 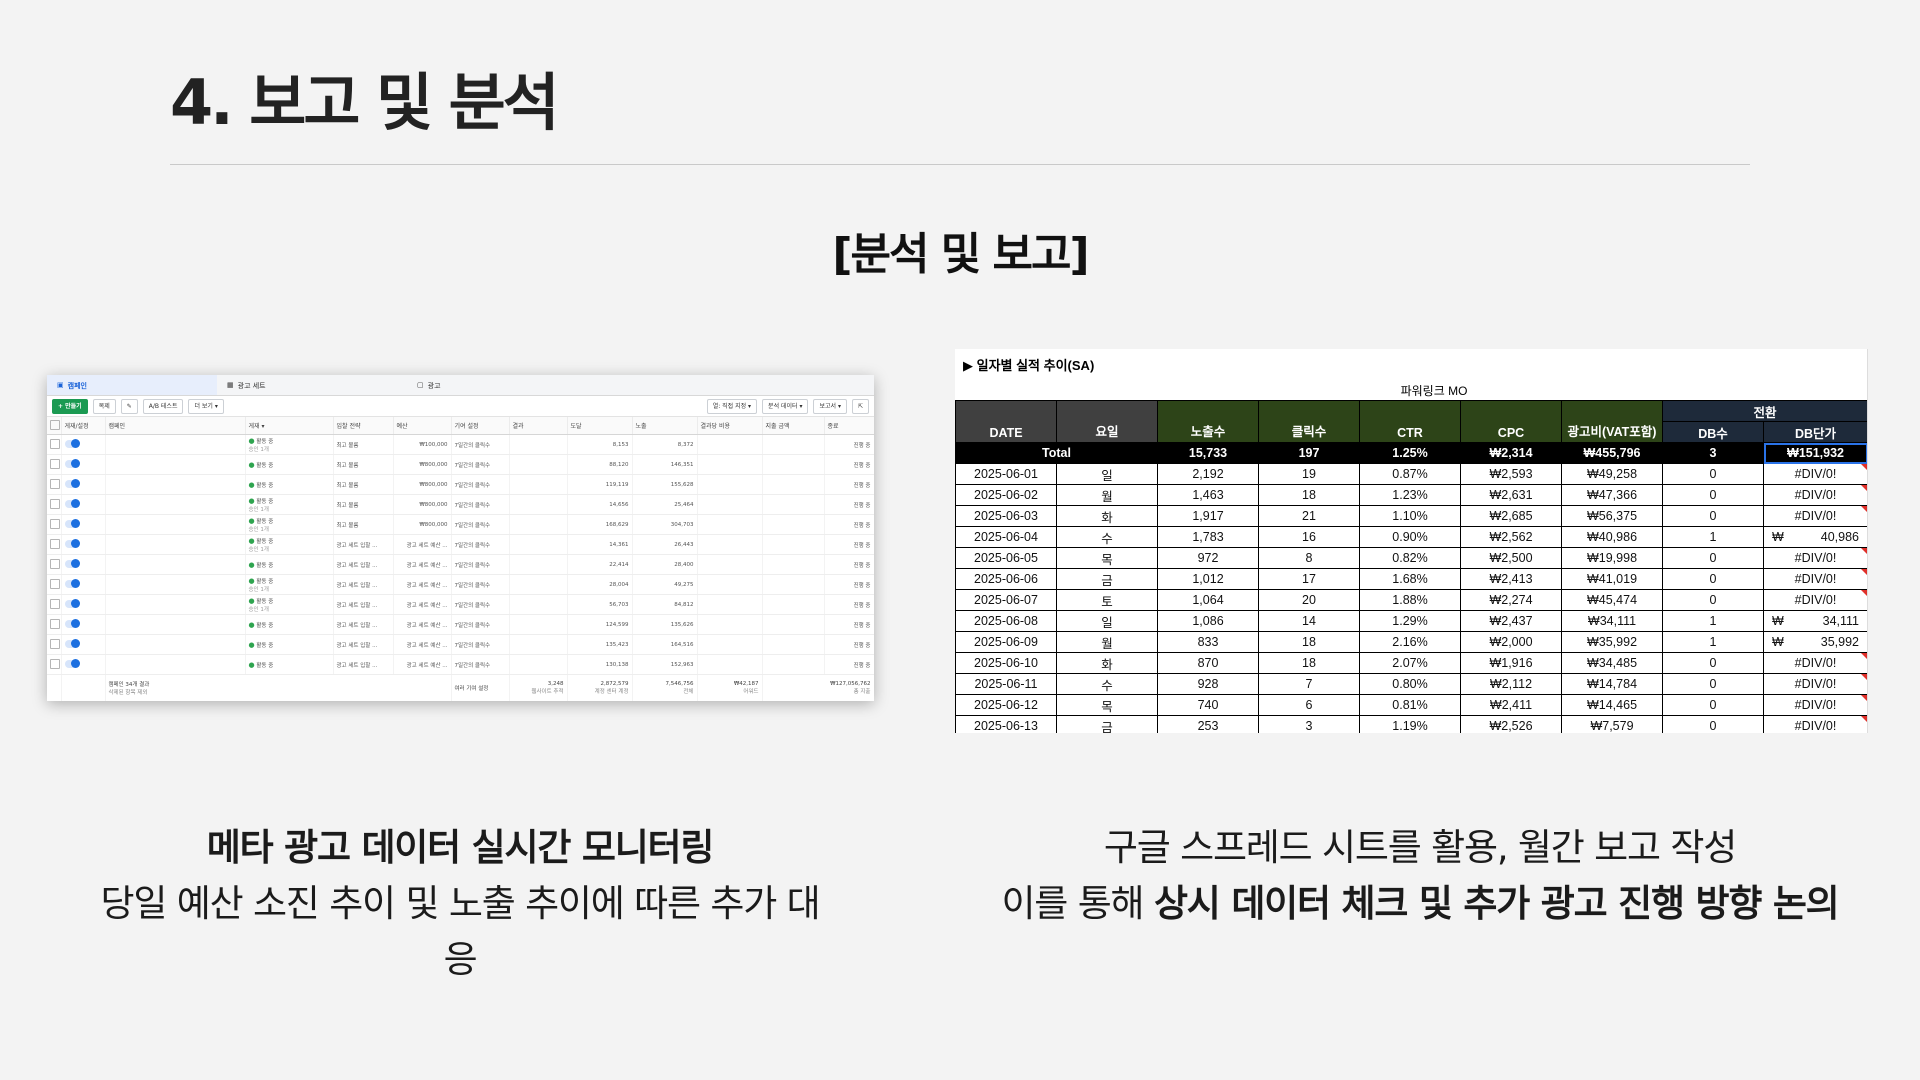 What do you see at coordinates (1410, 537) in the screenshot?
I see `cell-ctr: 0.90%` at bounding box center [1410, 537].